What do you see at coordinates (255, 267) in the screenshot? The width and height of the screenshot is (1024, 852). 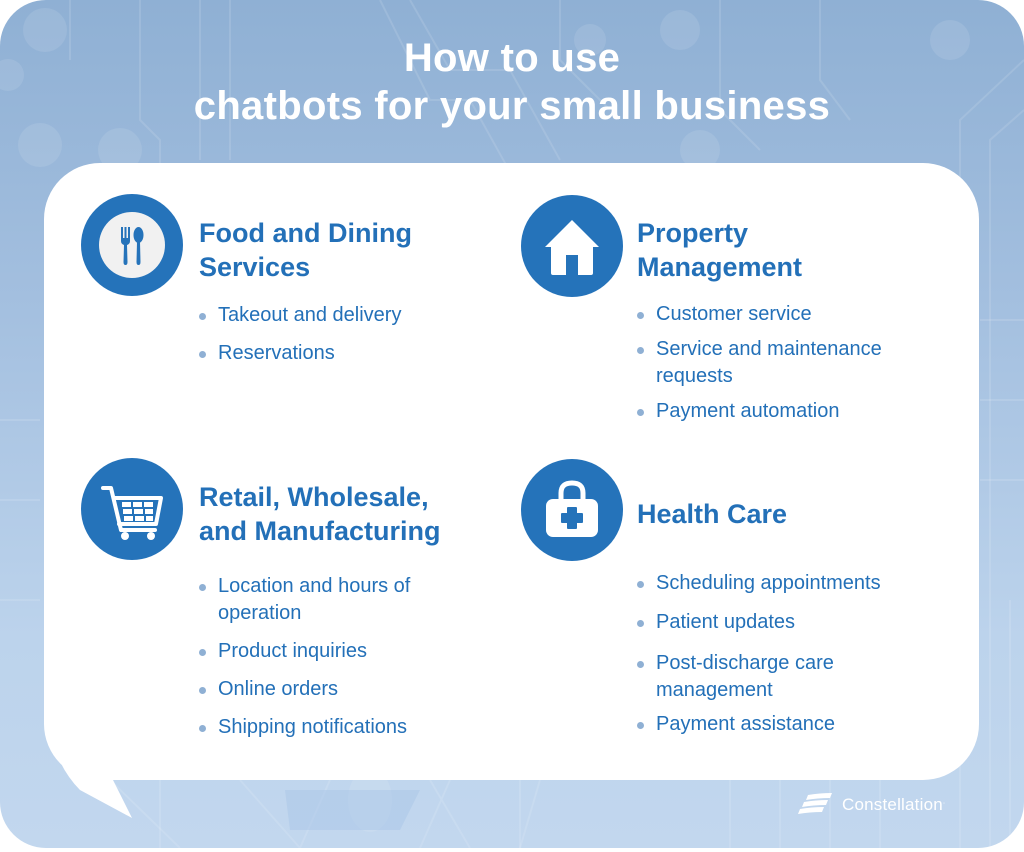 I see `section-title-line: Services` at bounding box center [255, 267].